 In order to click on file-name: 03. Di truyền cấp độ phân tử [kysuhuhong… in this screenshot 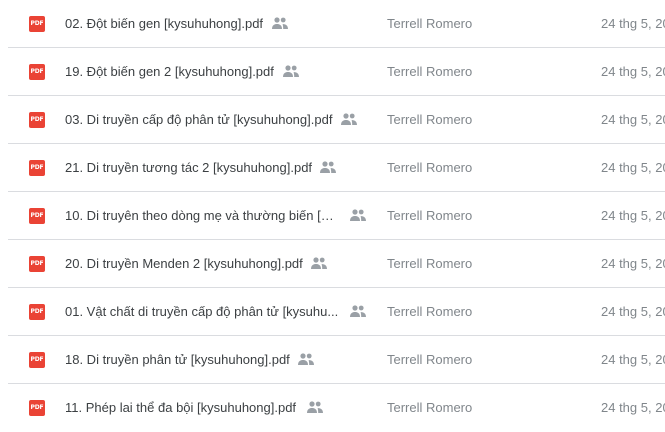, I will do `click(198, 120)`.